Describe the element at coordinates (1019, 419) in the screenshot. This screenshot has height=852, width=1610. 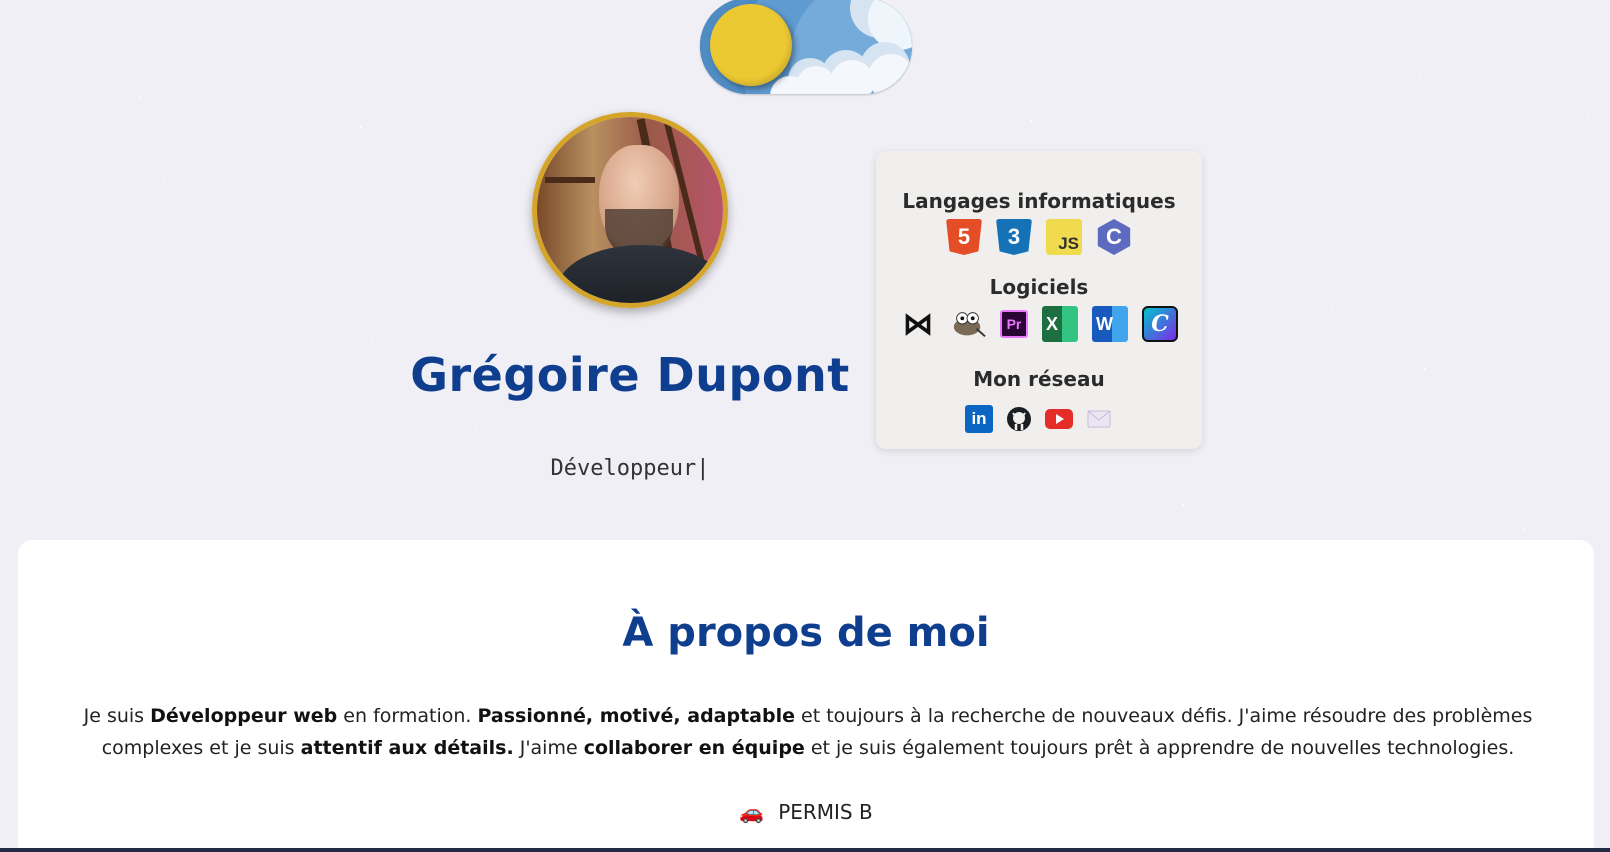
I see `github-icon` at that location.